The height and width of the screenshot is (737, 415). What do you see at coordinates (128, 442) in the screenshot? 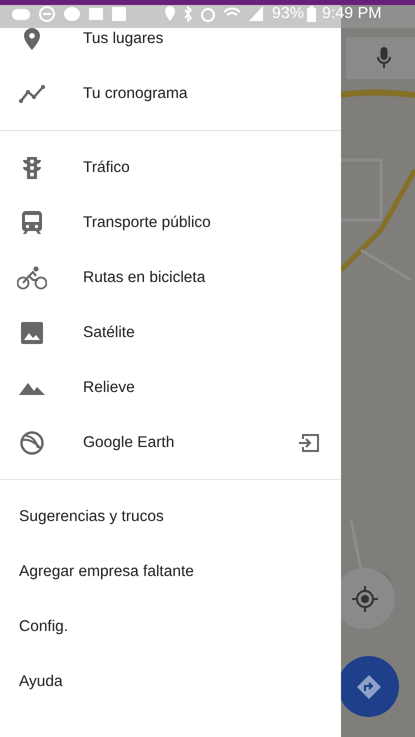
I see `menu-item: Google Earth` at bounding box center [128, 442].